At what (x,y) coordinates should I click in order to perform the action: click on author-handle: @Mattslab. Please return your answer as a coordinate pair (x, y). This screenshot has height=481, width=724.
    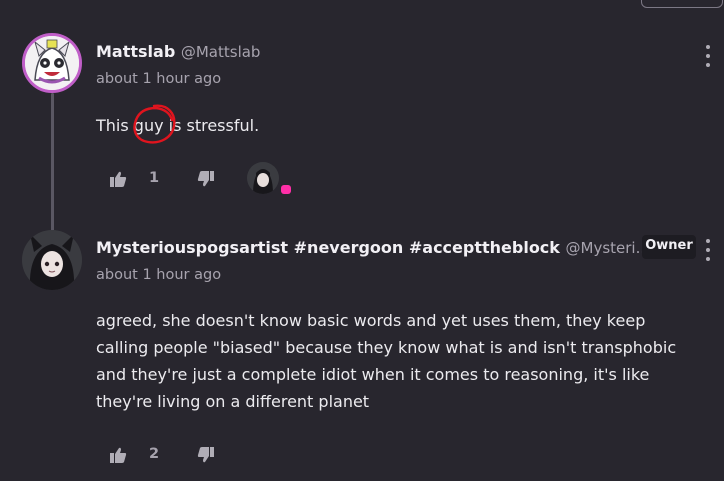
    Looking at the image, I should click on (221, 52).